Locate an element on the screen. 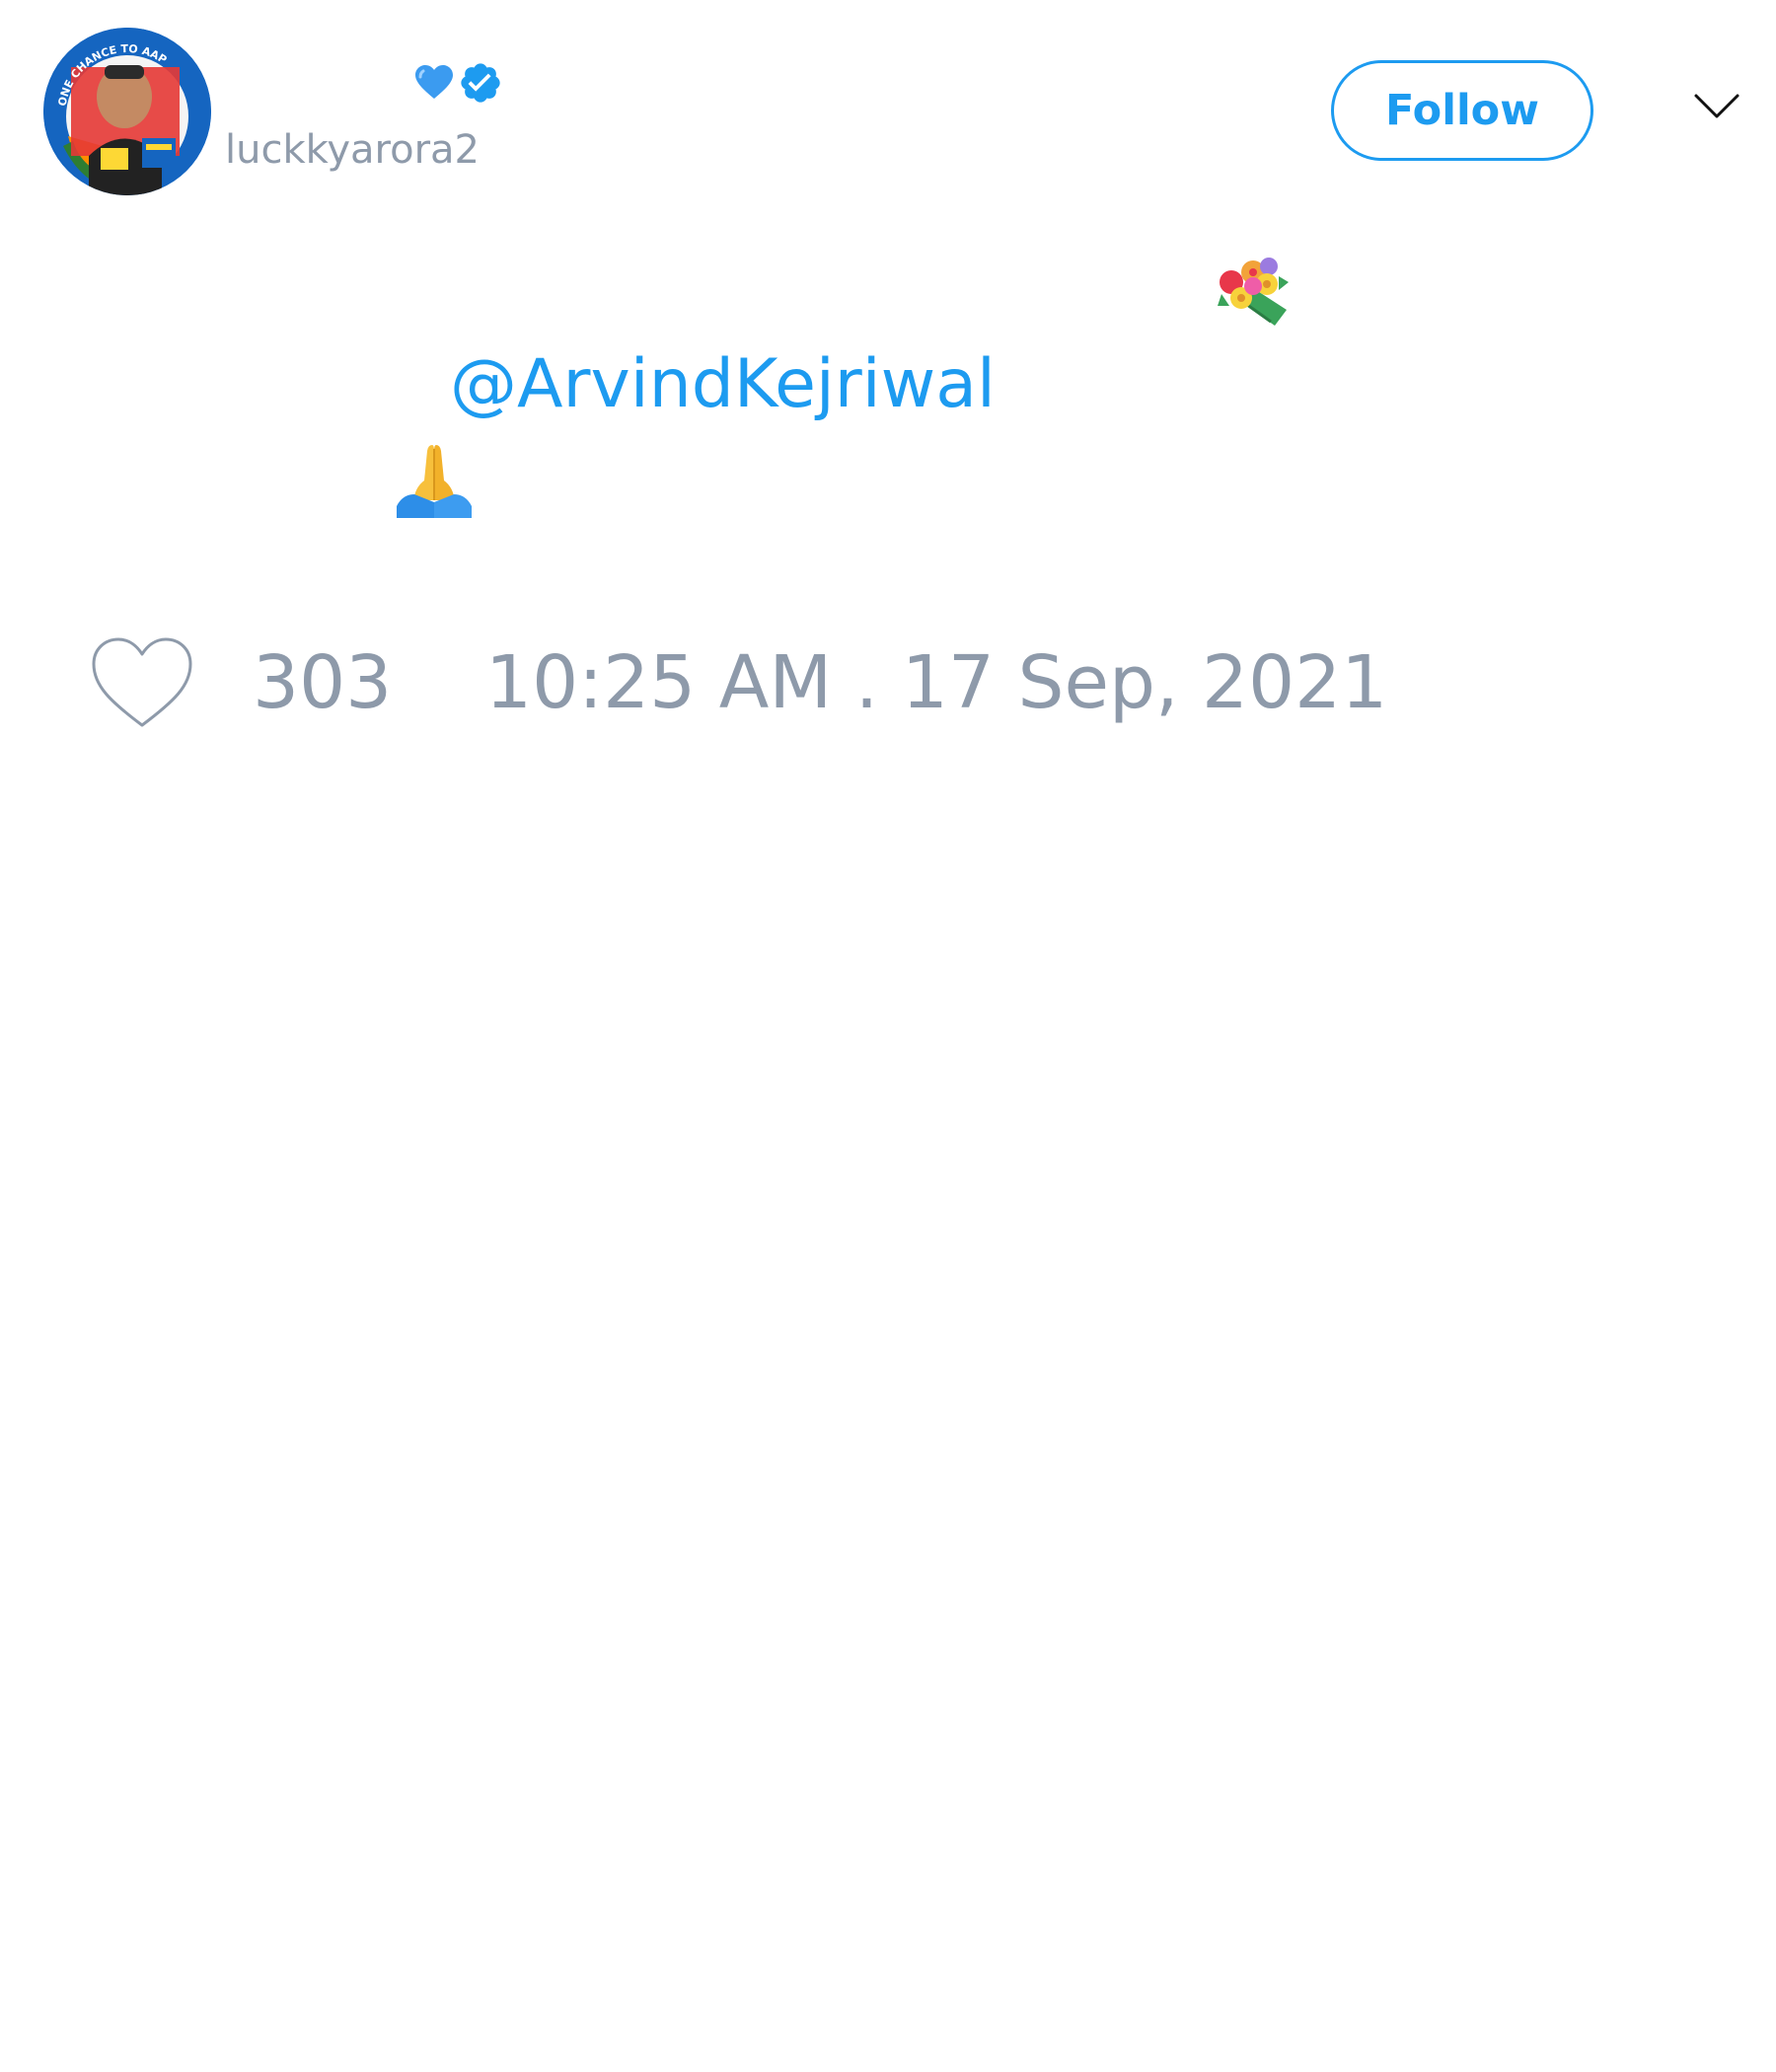 This screenshot has height=2072, width=1776. avatar: ONE CHANCE TO AAP is located at coordinates (127, 112).